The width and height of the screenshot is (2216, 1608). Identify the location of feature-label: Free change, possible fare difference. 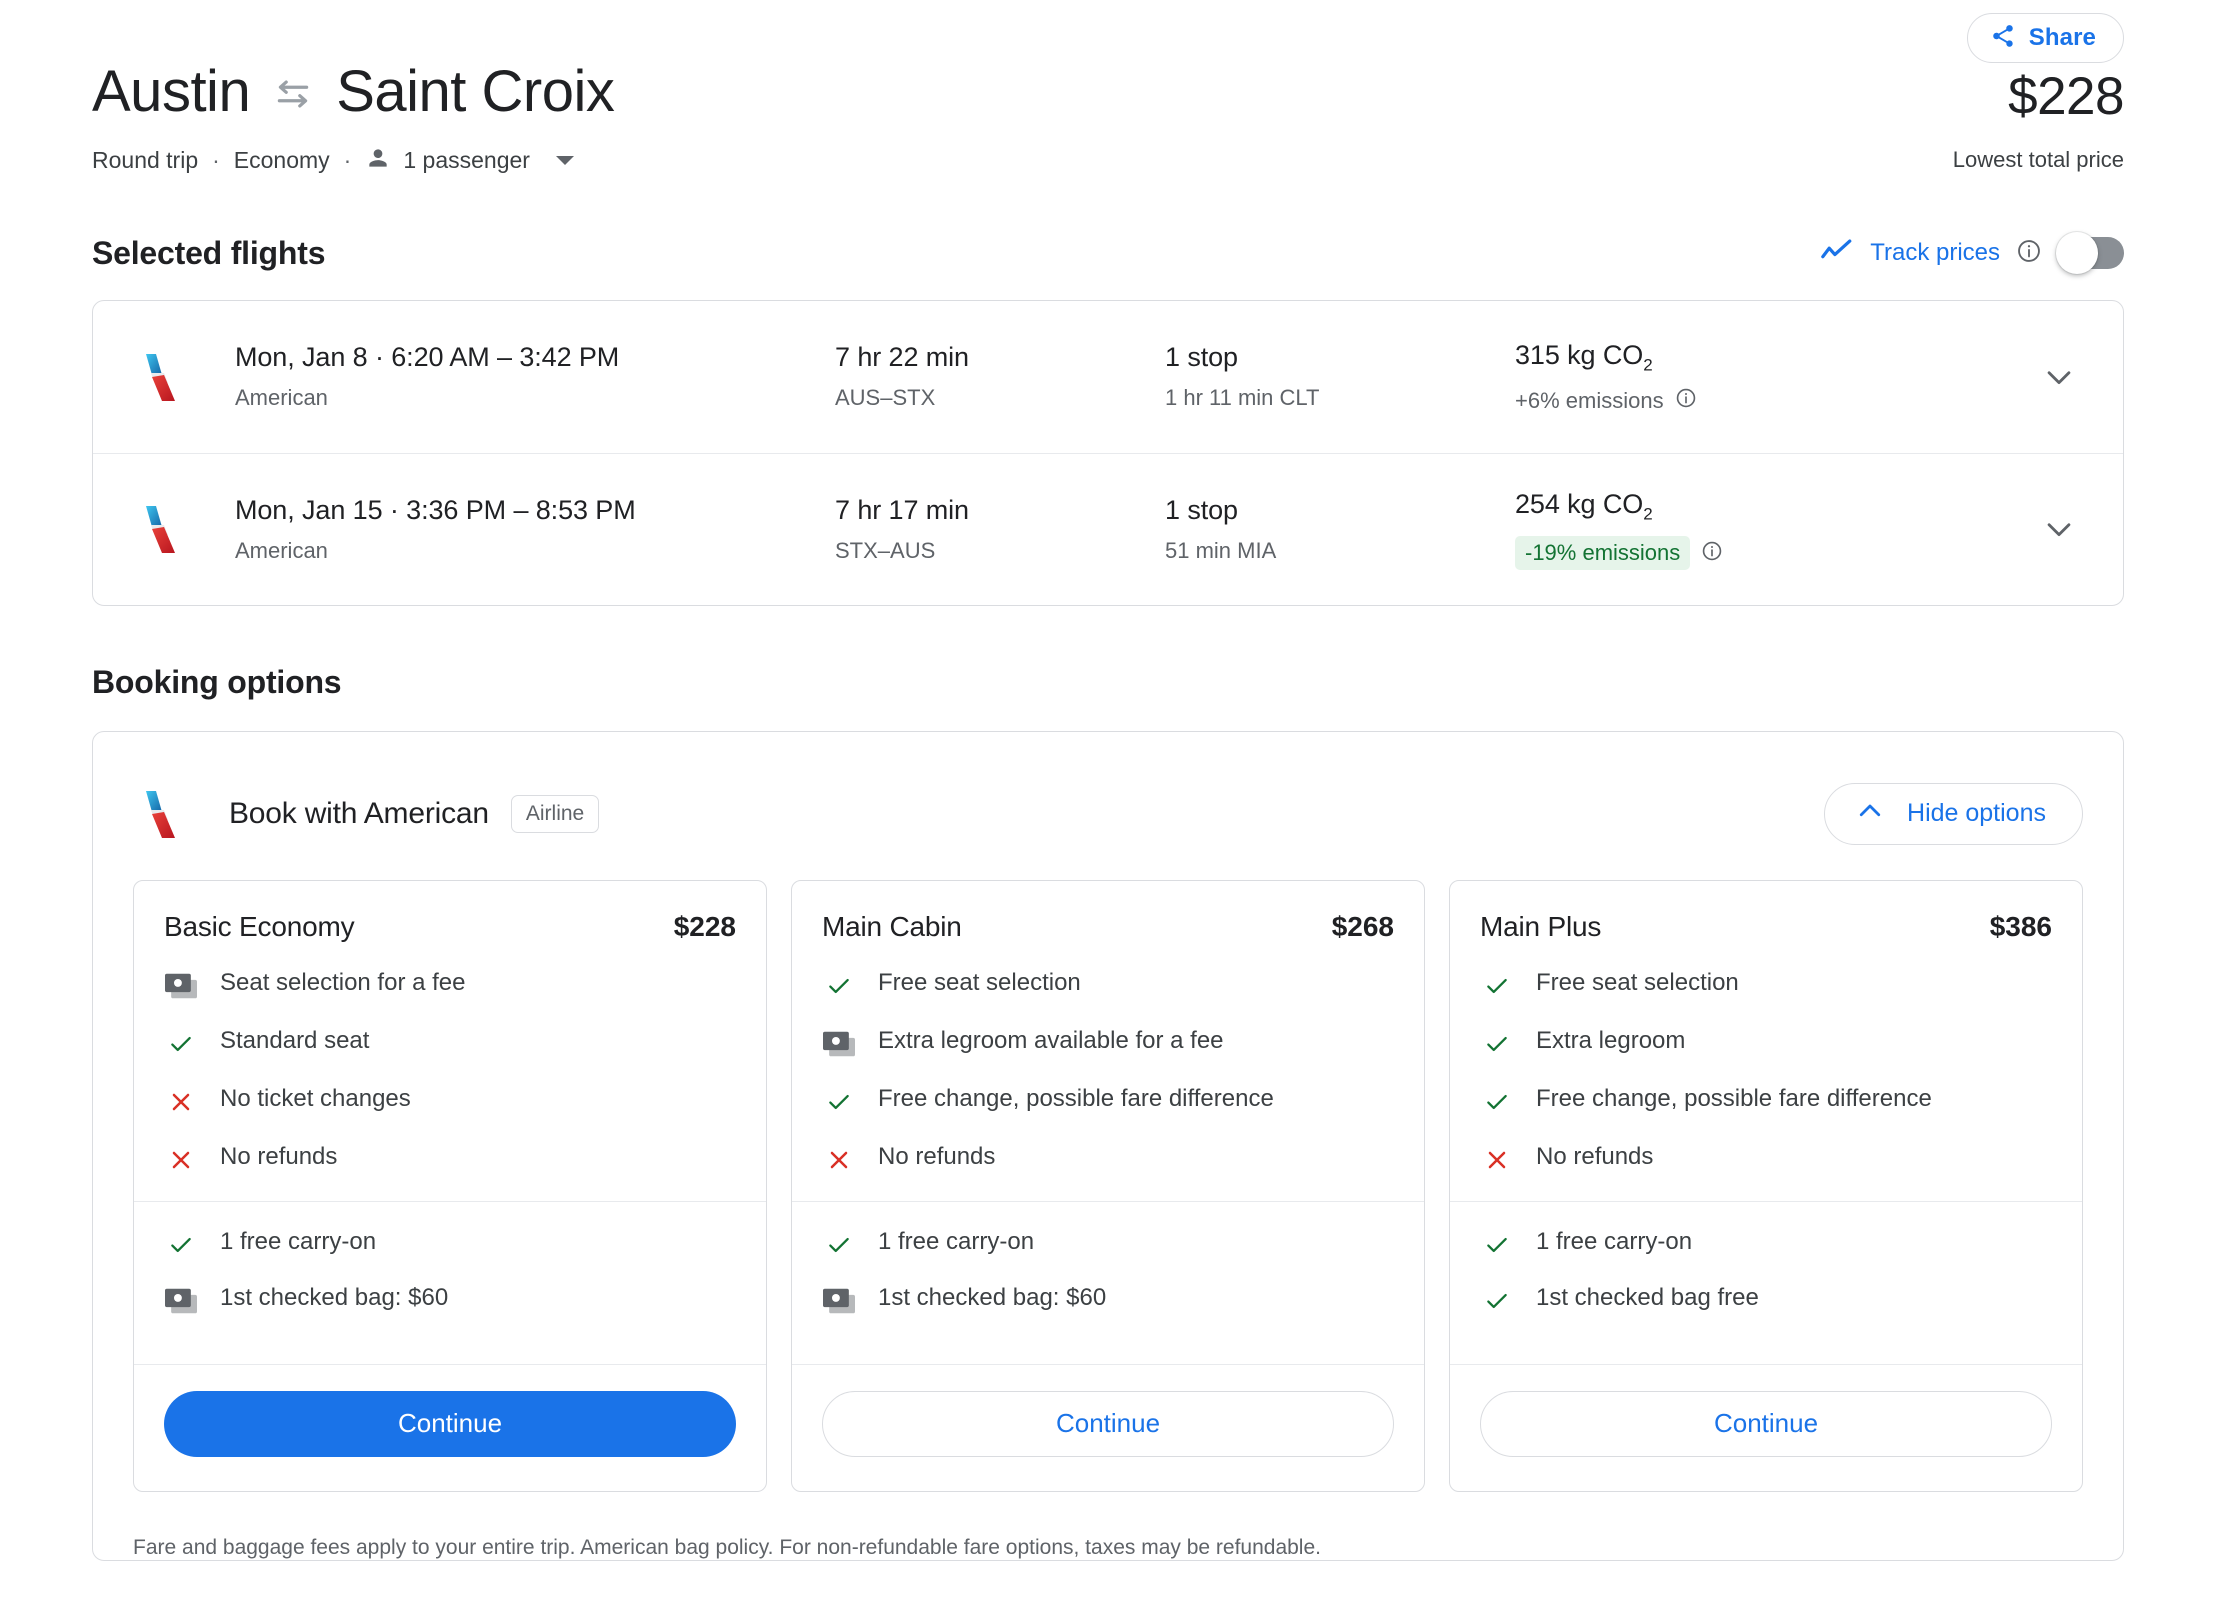
(1734, 1098).